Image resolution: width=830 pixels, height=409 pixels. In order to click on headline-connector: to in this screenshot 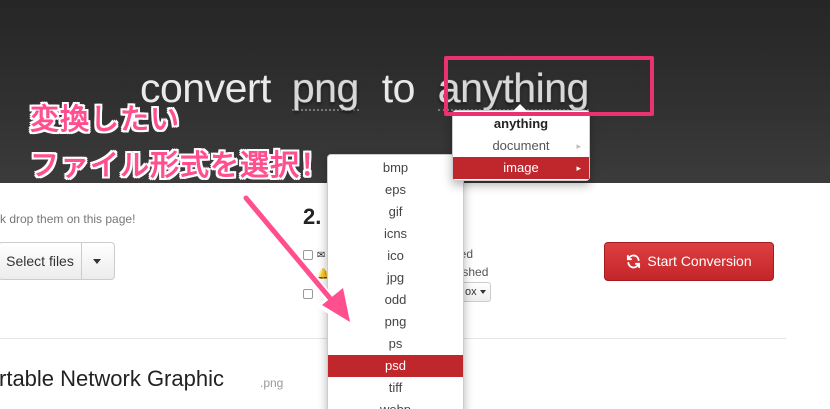, I will do `click(398, 88)`.